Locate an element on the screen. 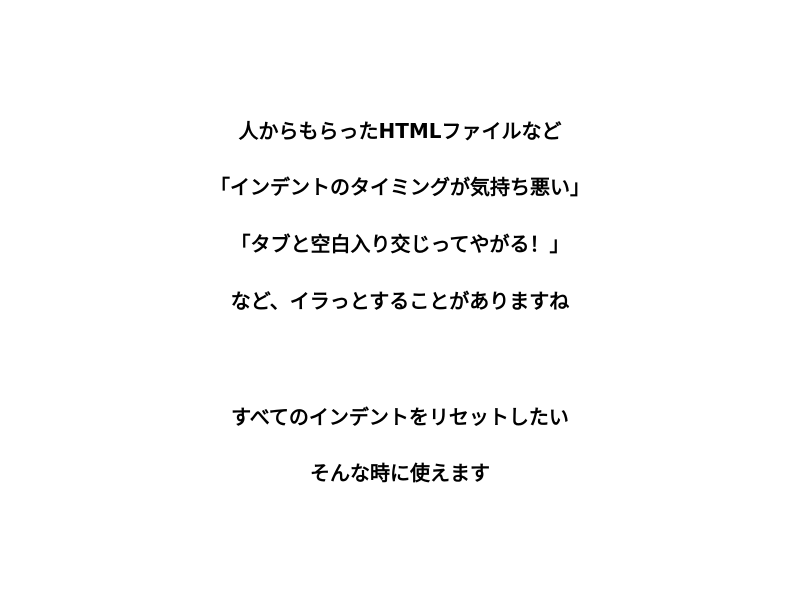  text-line: 「インデントのタイミングが気持ち悪い」 is located at coordinates (400, 187).